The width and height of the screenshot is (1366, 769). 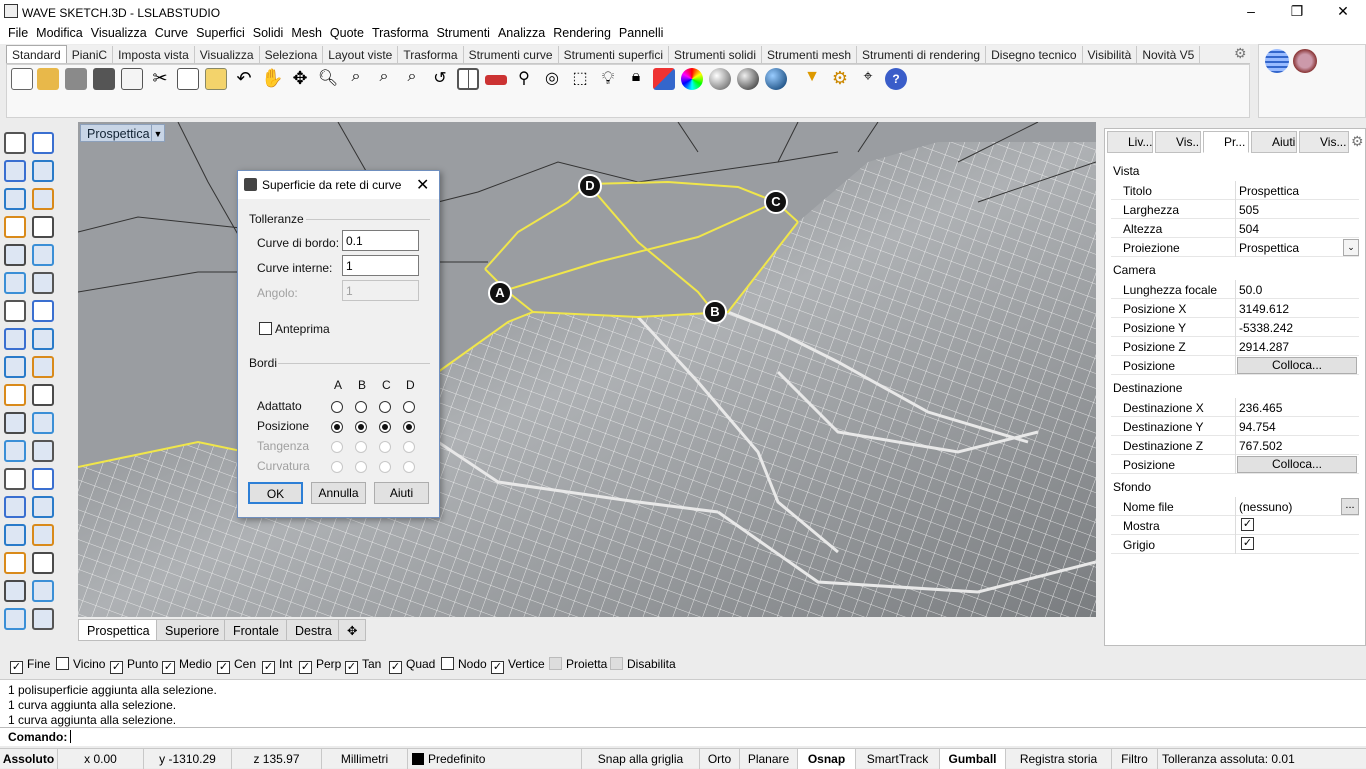 What do you see at coordinates (495, 759) in the screenshot?
I see `status-layer: Predefinito` at bounding box center [495, 759].